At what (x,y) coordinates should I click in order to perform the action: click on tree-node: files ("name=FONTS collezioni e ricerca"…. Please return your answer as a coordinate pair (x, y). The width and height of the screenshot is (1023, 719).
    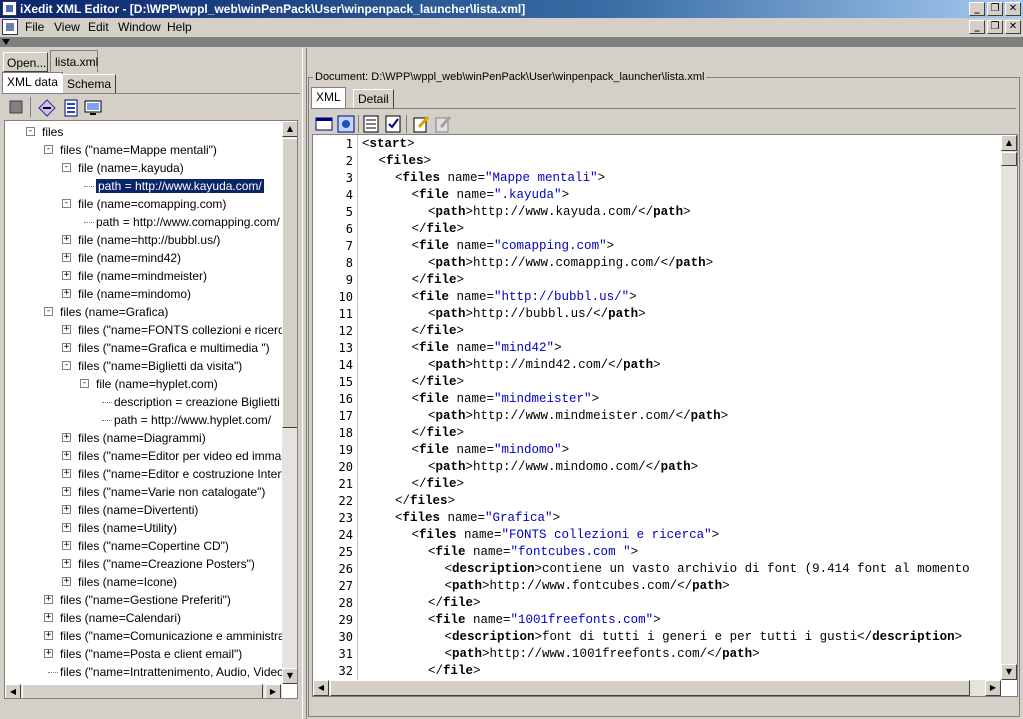
    Looking at the image, I should click on (187, 330).